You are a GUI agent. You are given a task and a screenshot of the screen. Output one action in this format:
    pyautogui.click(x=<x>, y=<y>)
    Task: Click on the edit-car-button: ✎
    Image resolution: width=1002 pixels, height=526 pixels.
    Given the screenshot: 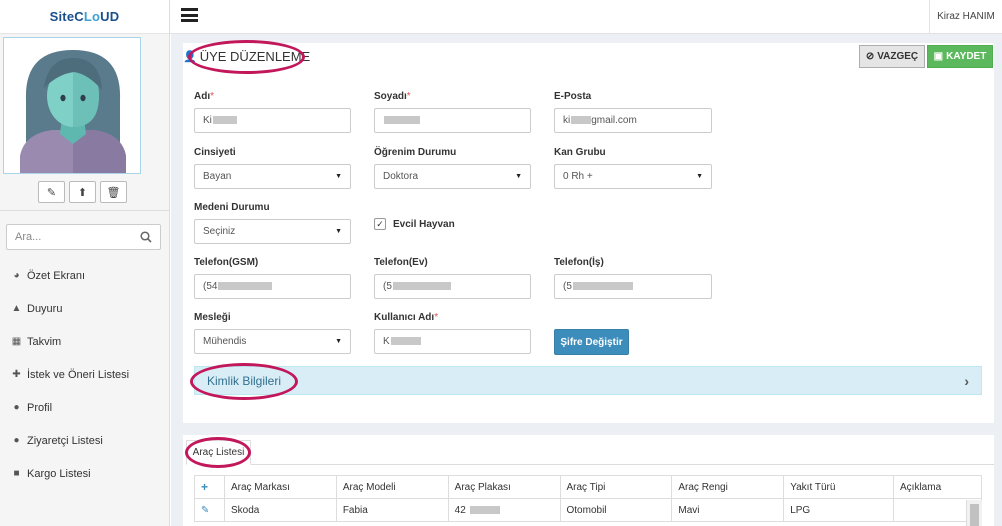 What is the action you would take?
    pyautogui.click(x=209, y=510)
    